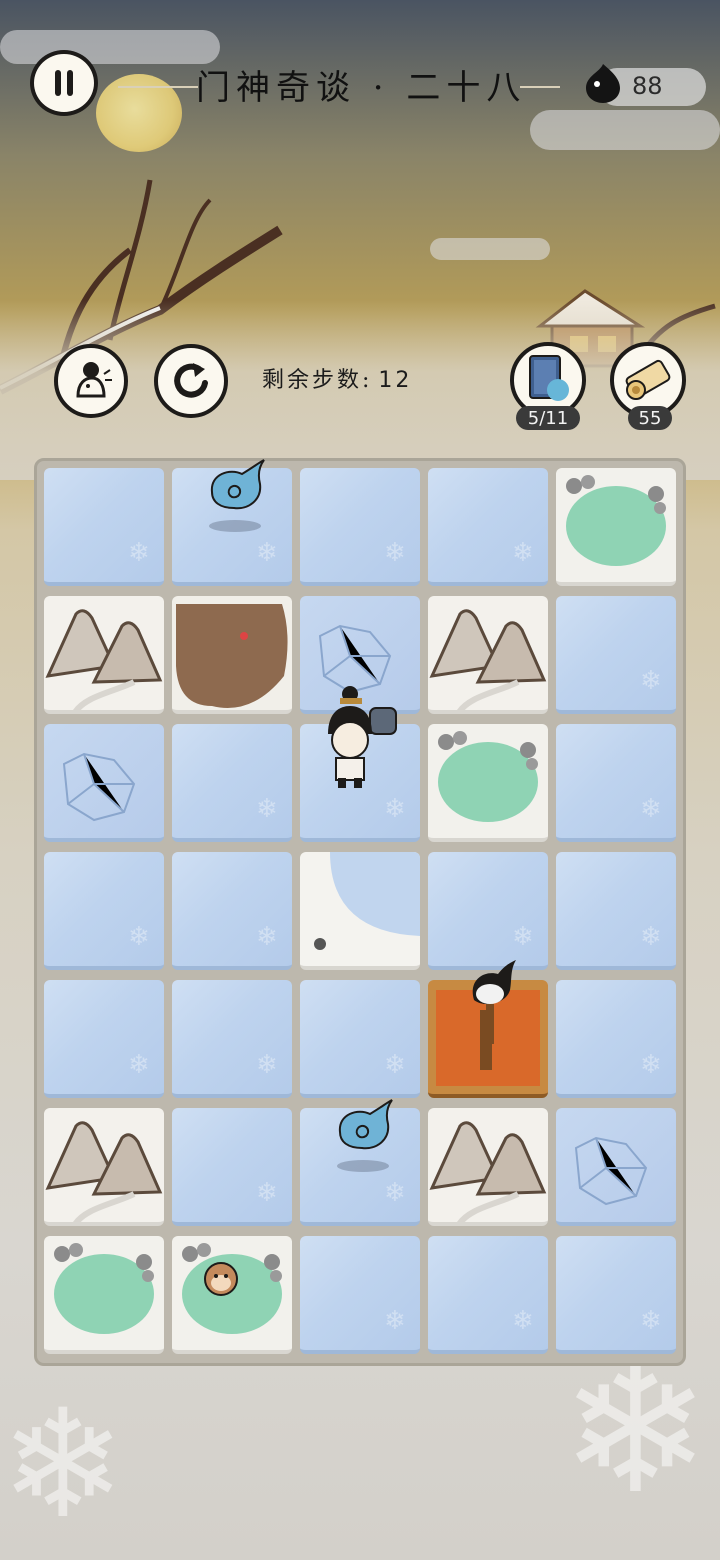 This screenshot has width=720, height=1560. I want to click on book-count: 5/11, so click(548, 418).